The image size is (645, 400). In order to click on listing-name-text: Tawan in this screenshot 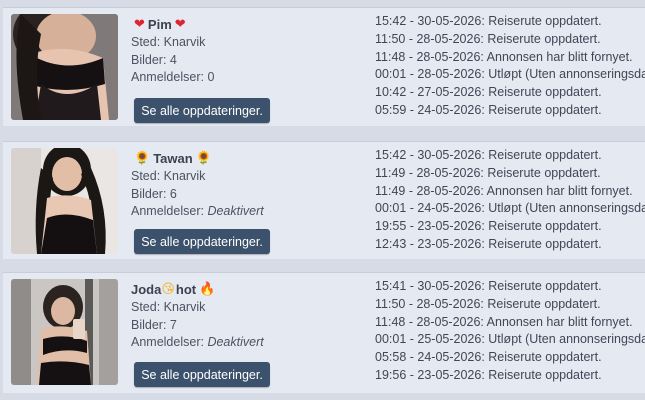, I will do `click(173, 158)`.